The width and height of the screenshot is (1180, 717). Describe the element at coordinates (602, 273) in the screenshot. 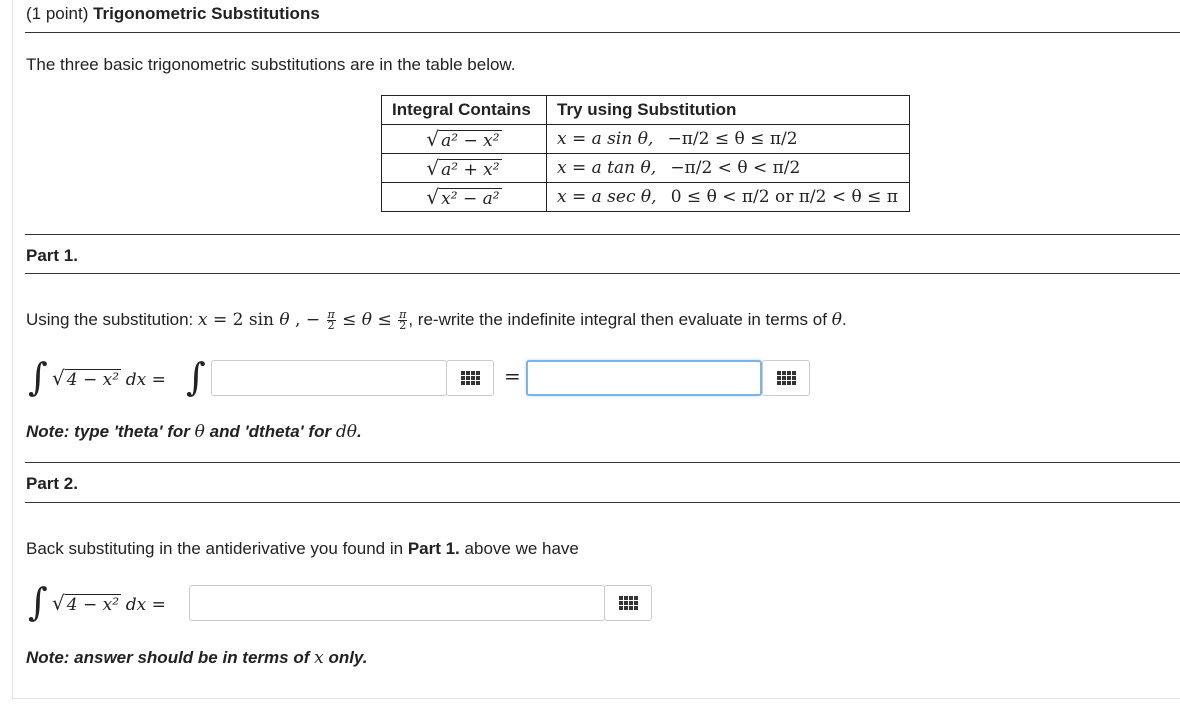

I see `part1-bottom-divider` at that location.